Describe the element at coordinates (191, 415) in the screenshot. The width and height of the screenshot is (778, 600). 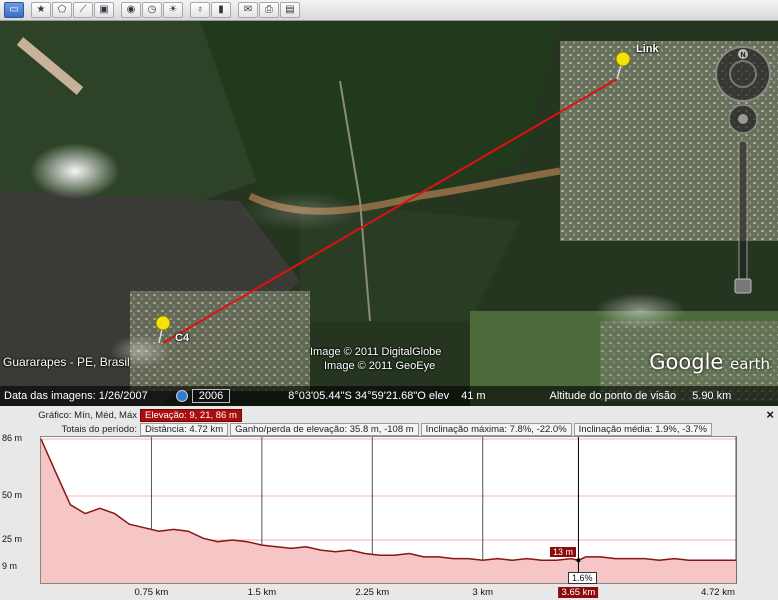
I see `elevation-summary: Elevação: 9, 21, 86 m` at that location.